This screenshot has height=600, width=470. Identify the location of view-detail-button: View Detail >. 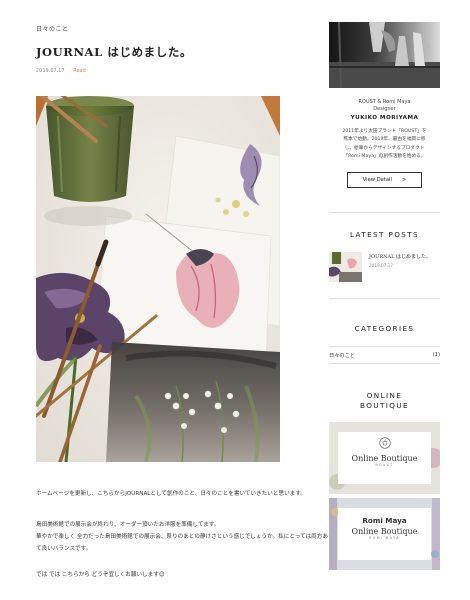
(384, 180).